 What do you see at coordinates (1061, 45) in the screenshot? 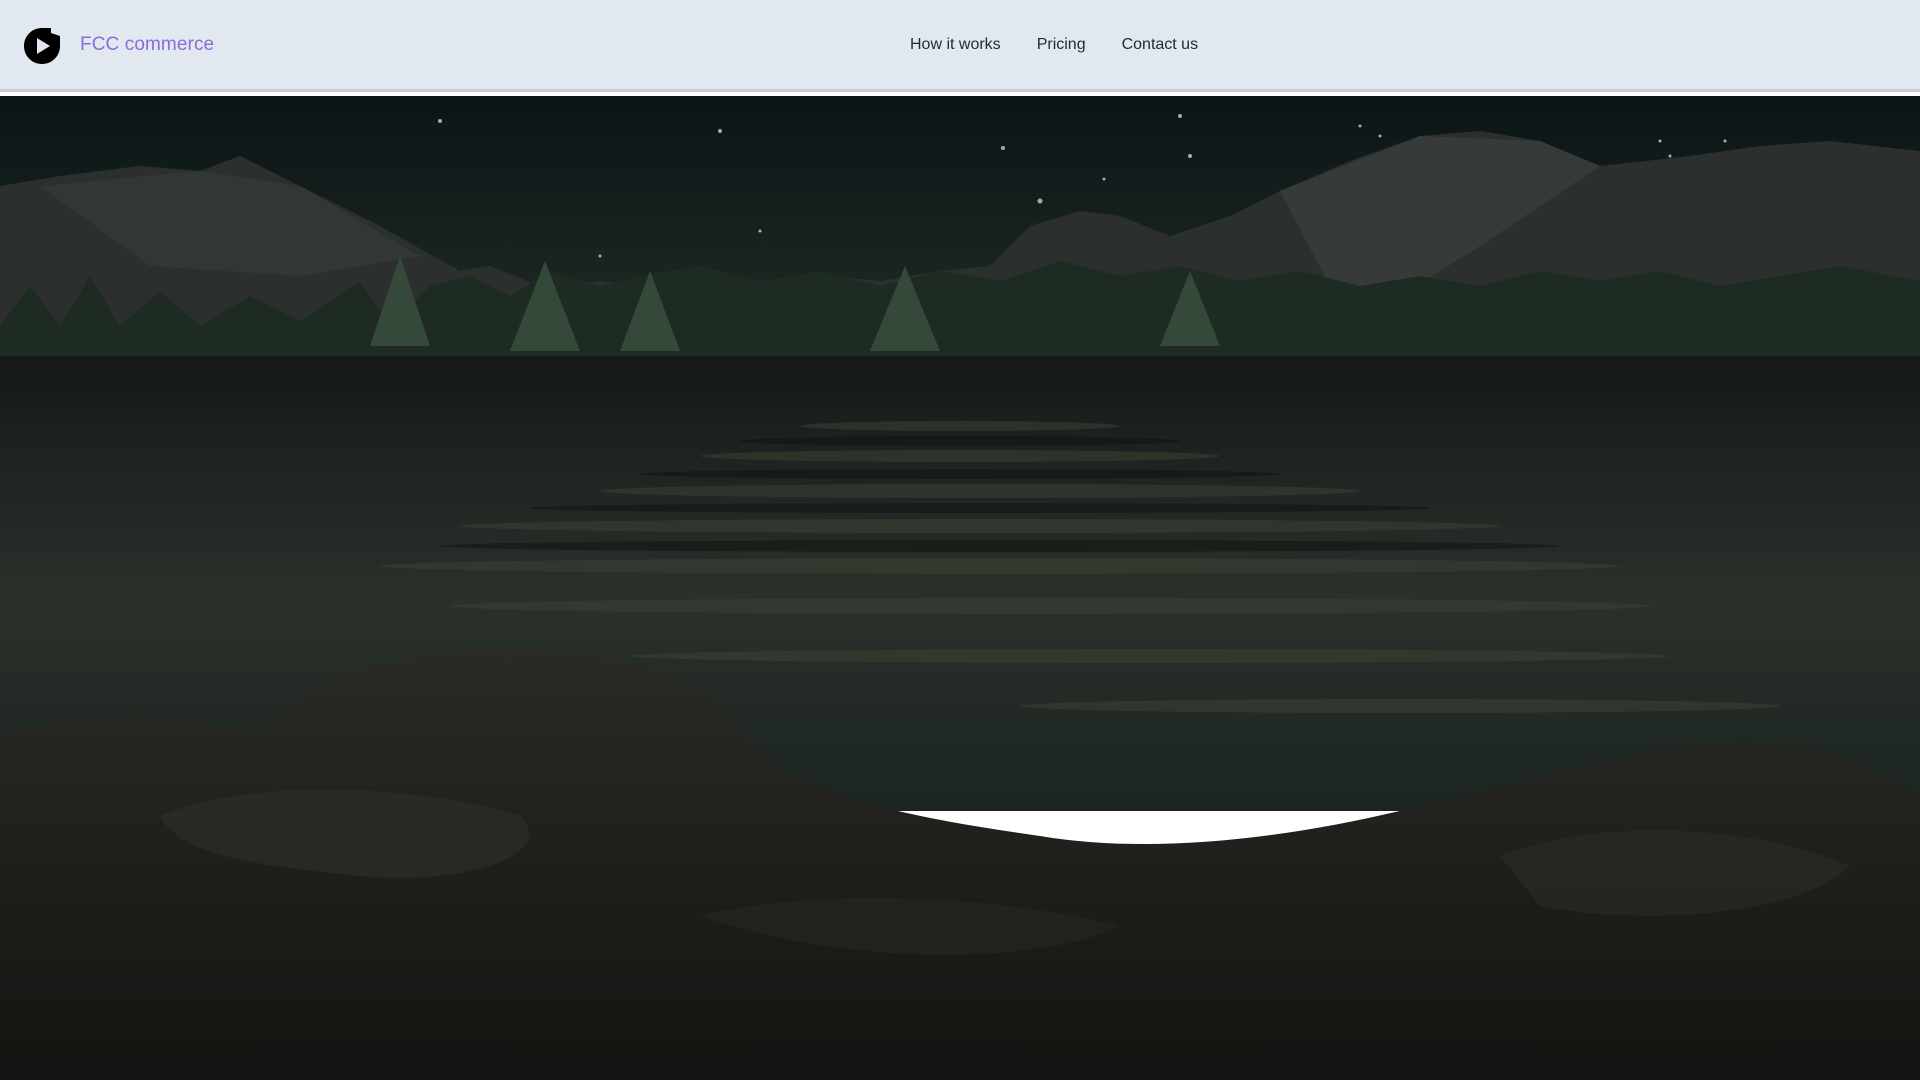
I see `nav-link-pricing: Pricing` at bounding box center [1061, 45].